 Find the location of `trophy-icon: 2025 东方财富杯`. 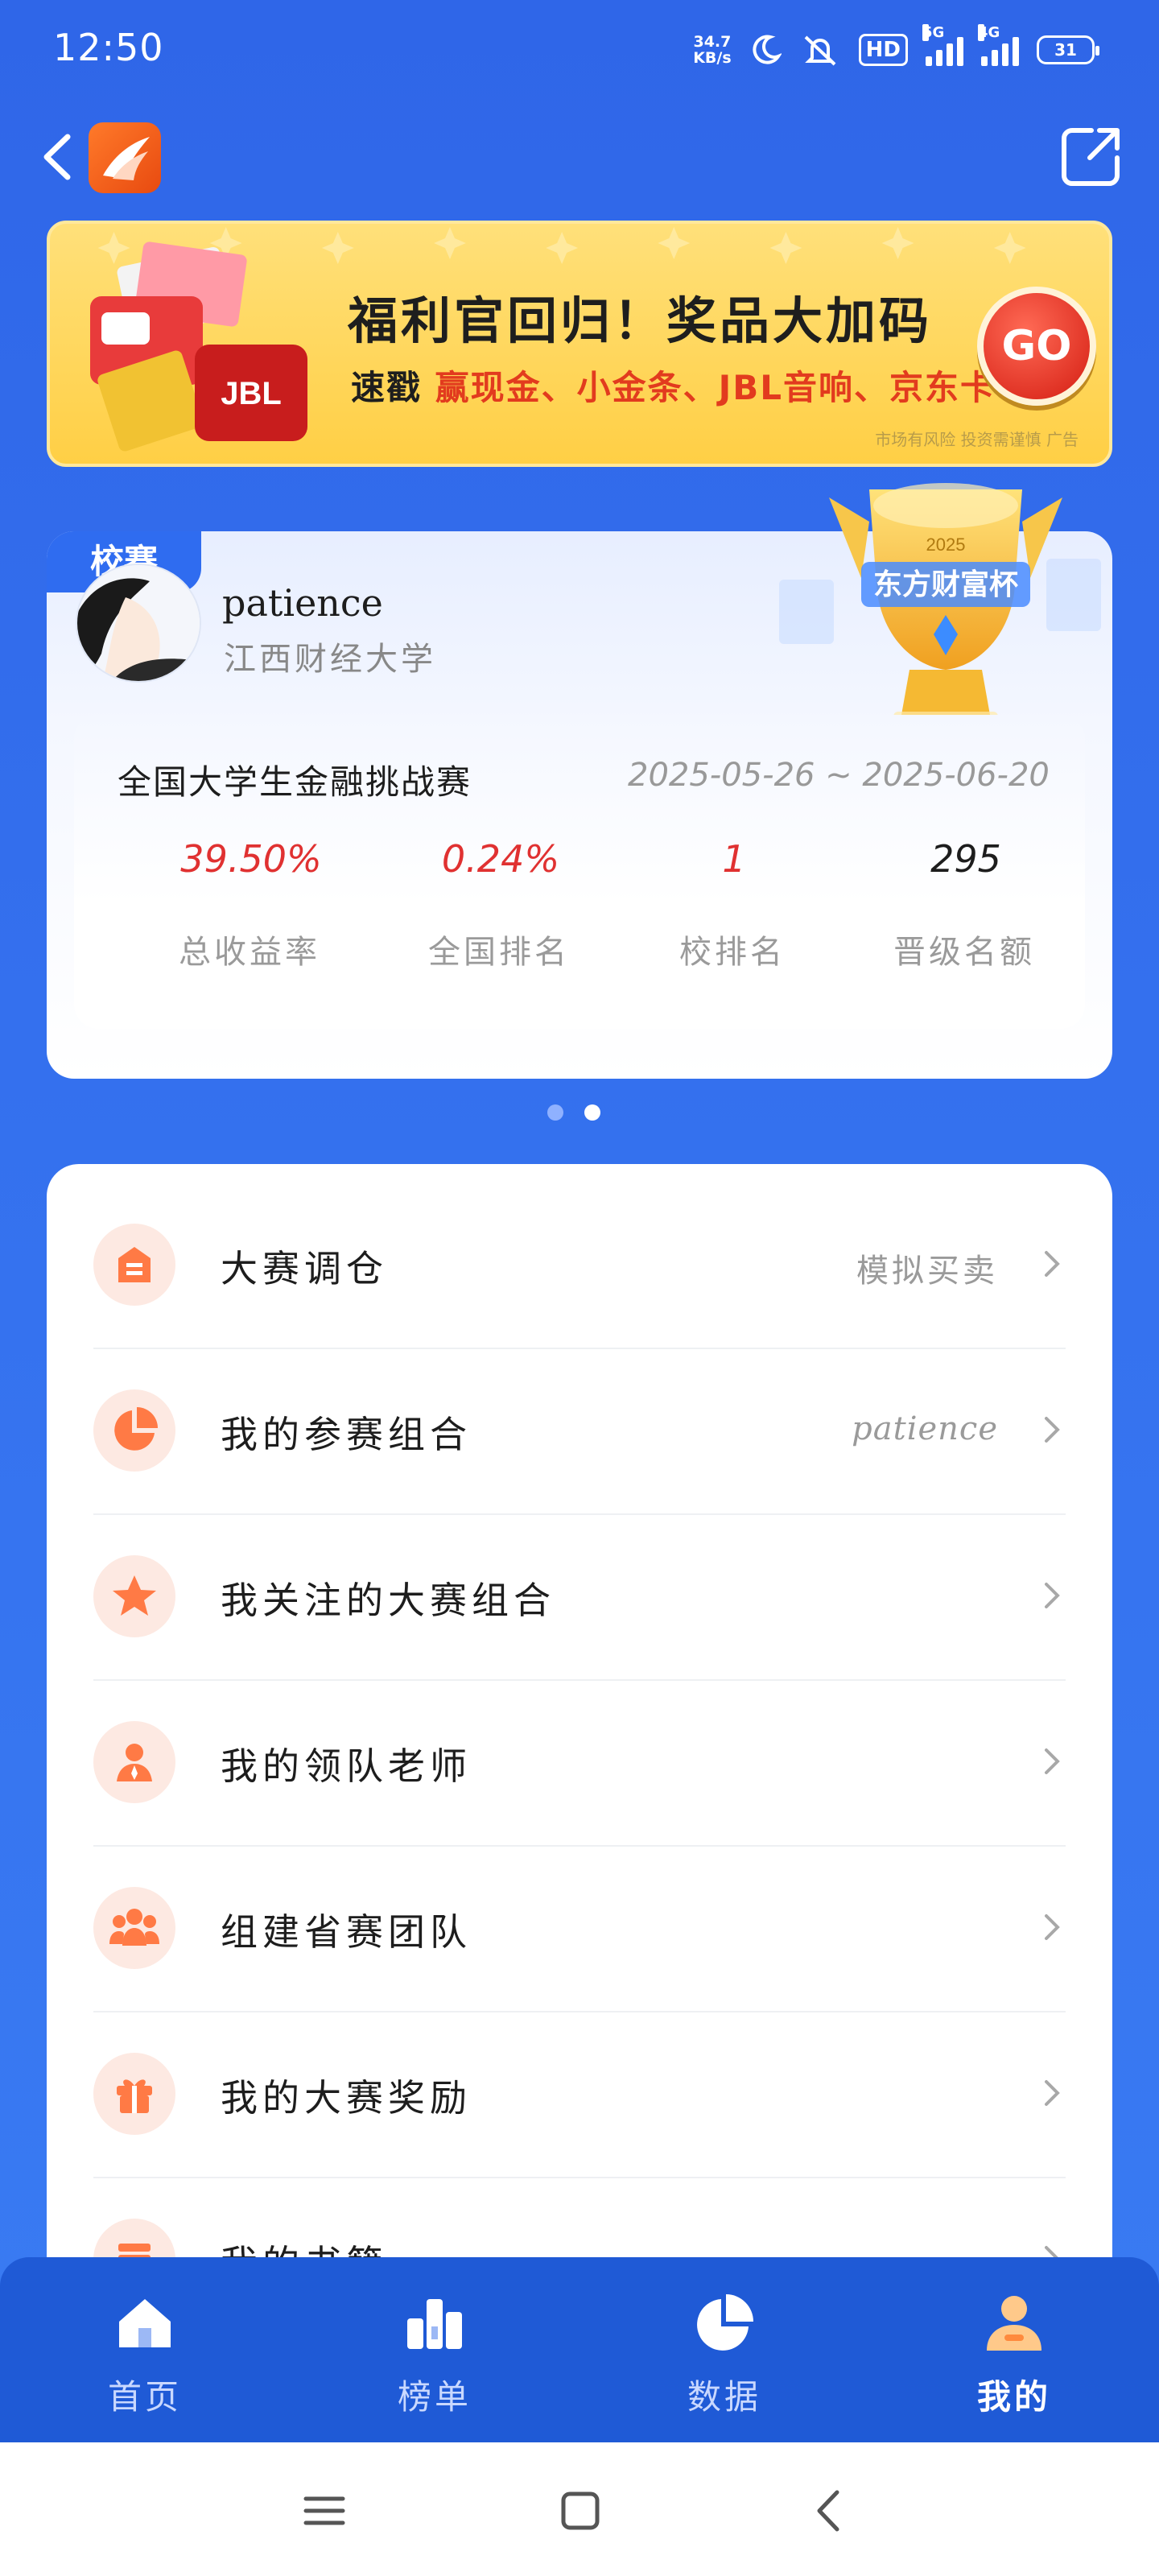

trophy-icon: 2025 东方财富杯 is located at coordinates (945, 609).